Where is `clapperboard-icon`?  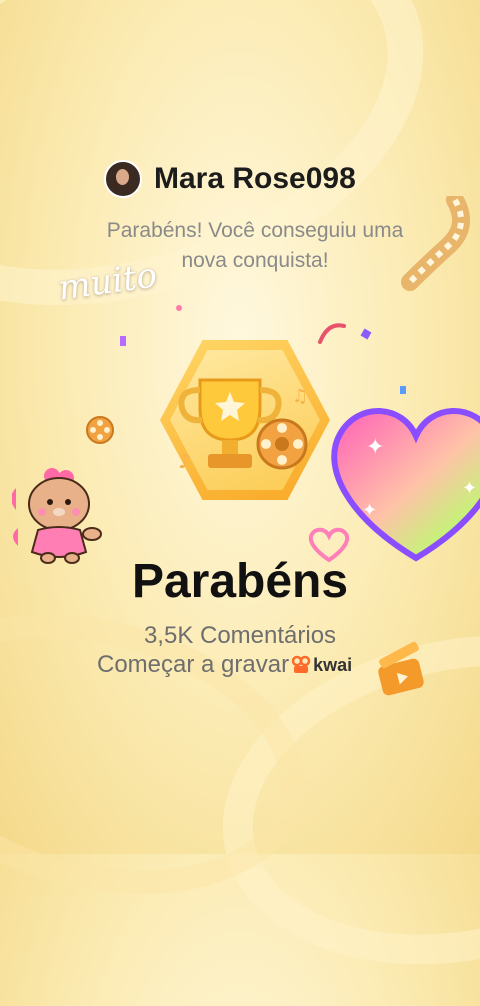 clapperboard-icon is located at coordinates (401, 668).